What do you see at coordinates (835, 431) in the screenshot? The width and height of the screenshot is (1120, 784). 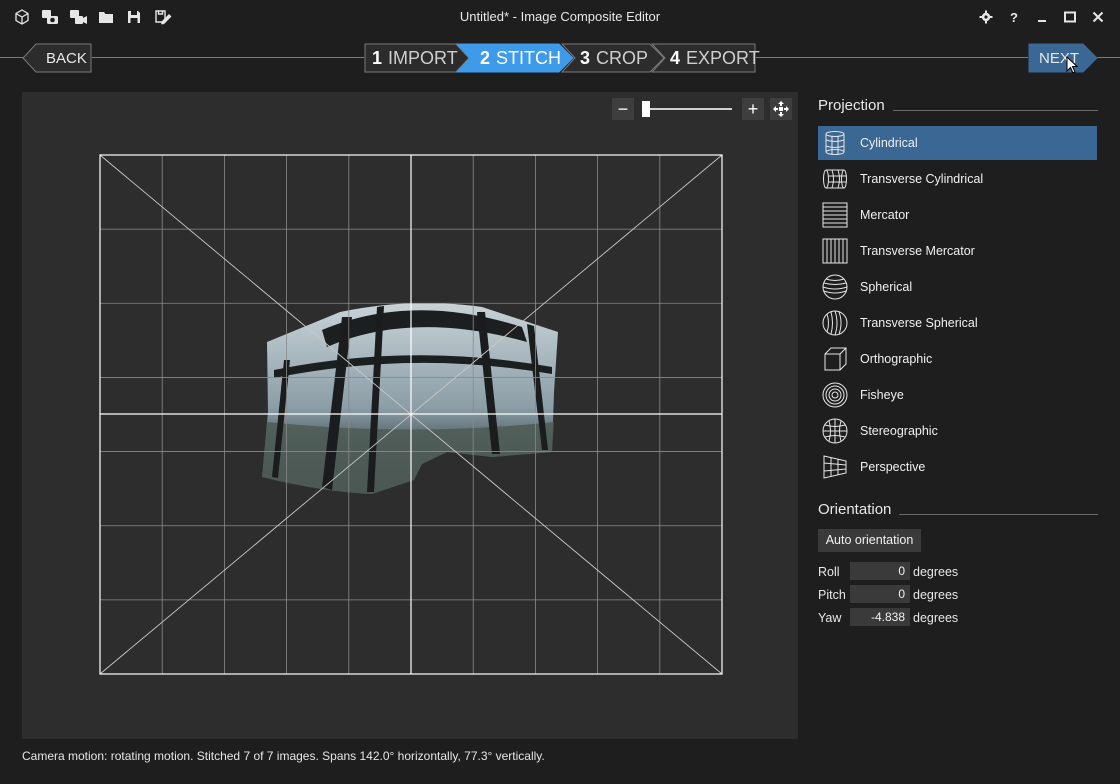 I see `stereographic-icon` at bounding box center [835, 431].